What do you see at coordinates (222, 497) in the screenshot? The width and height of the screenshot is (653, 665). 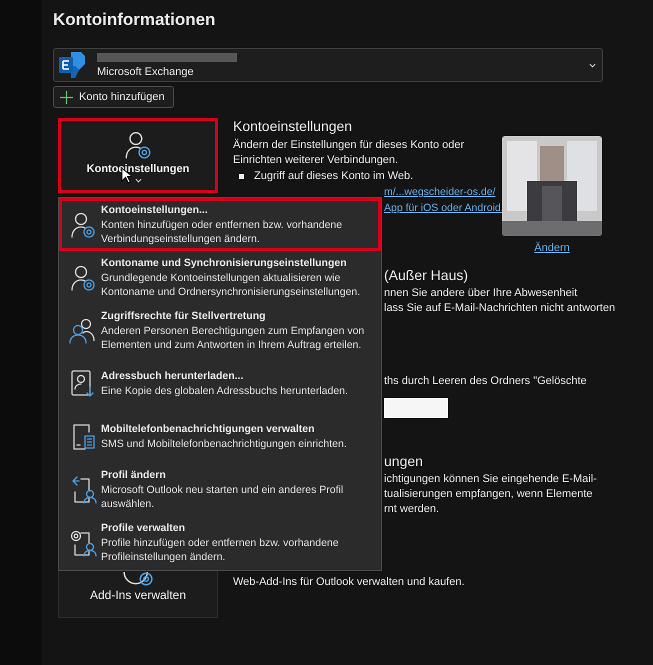 I see `menu-item-description: Microsoft Outlook neu starten und ein anderes Profil auswählen.` at bounding box center [222, 497].